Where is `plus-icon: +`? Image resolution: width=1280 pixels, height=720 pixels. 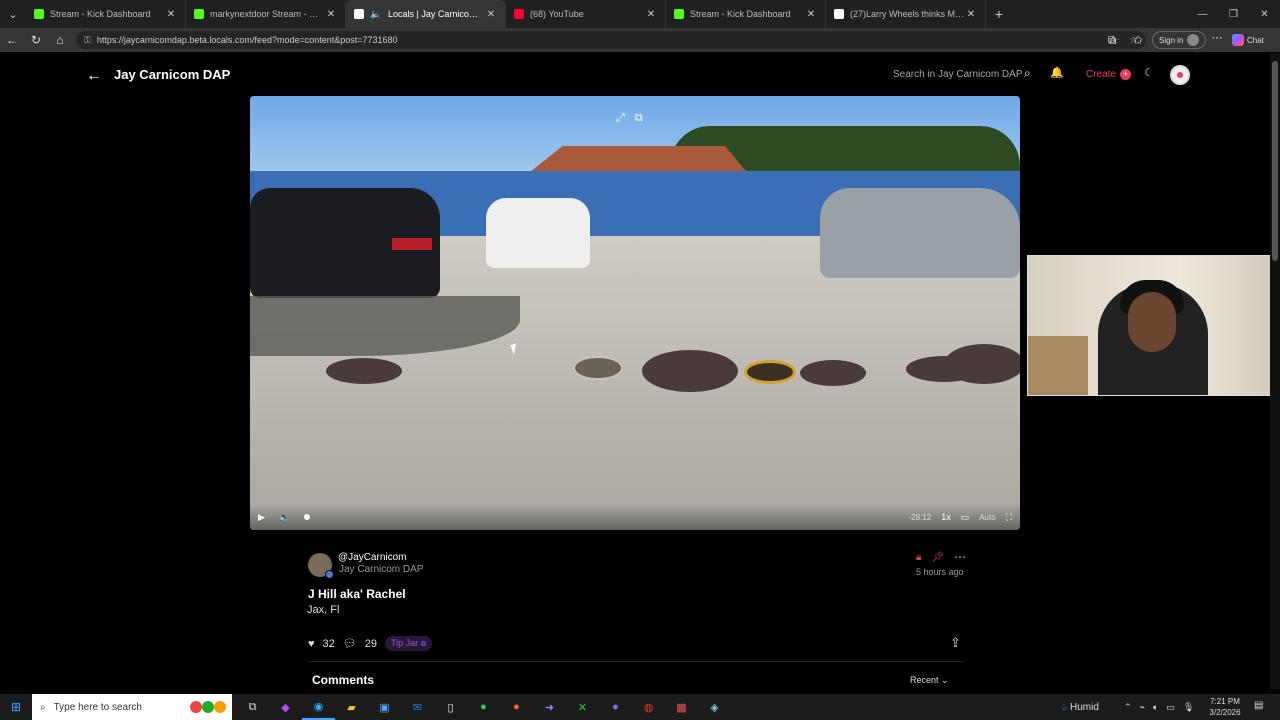
plus-icon: + is located at coordinates (1126, 74).